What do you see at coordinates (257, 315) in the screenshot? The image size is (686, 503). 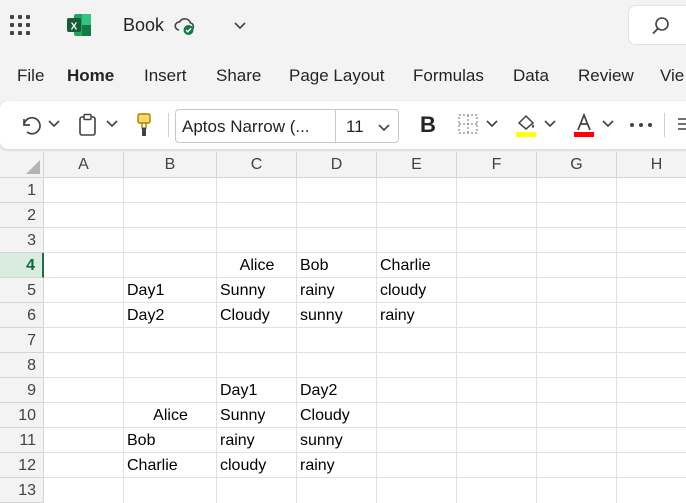 I see `cell-c6: Cloudy` at bounding box center [257, 315].